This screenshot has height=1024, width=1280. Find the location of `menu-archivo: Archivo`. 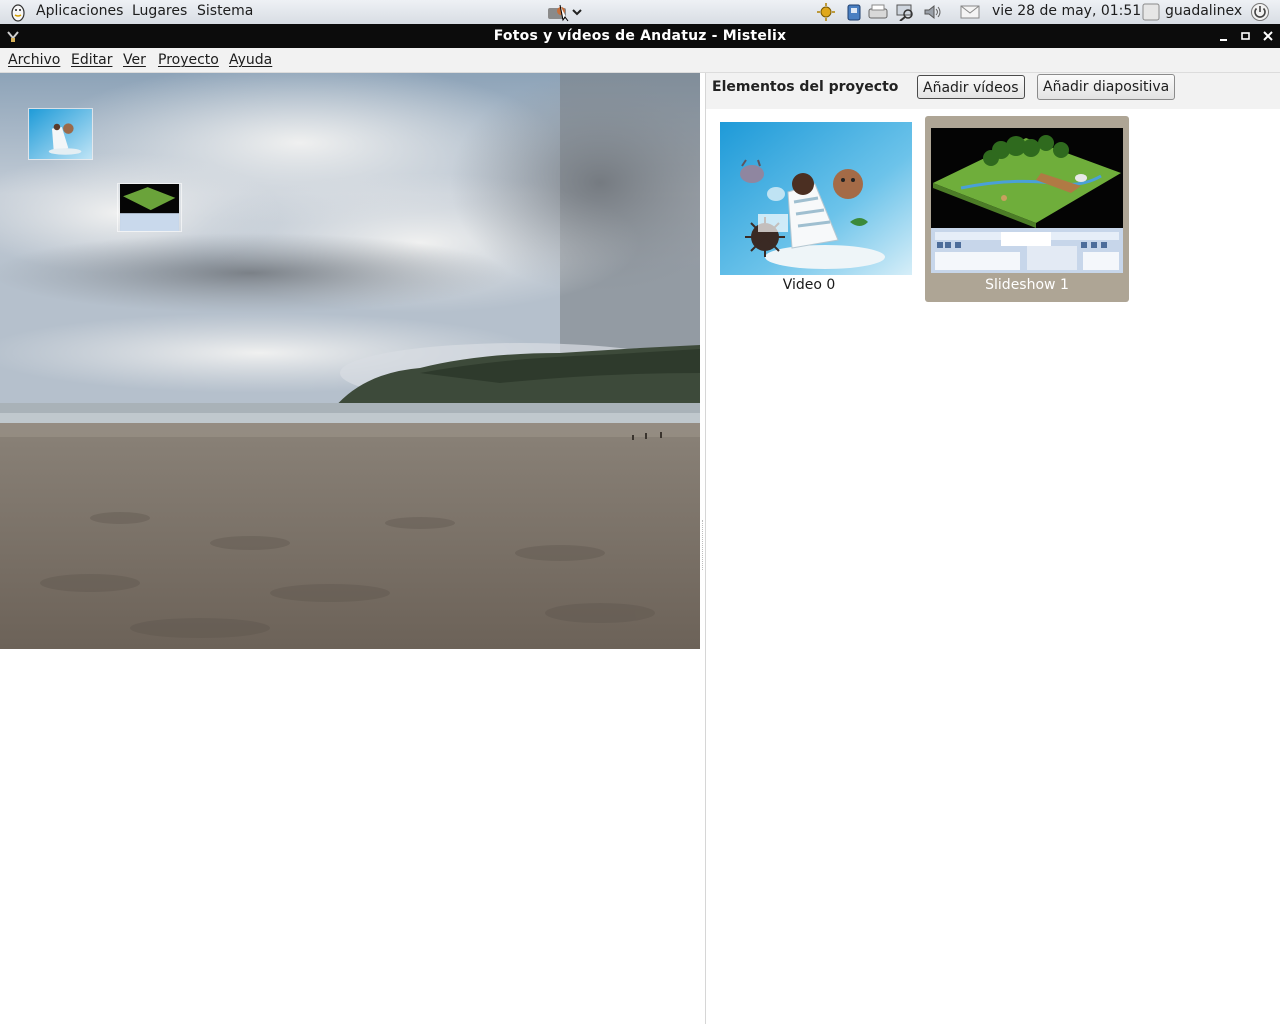

menu-archivo: Archivo is located at coordinates (34, 60).